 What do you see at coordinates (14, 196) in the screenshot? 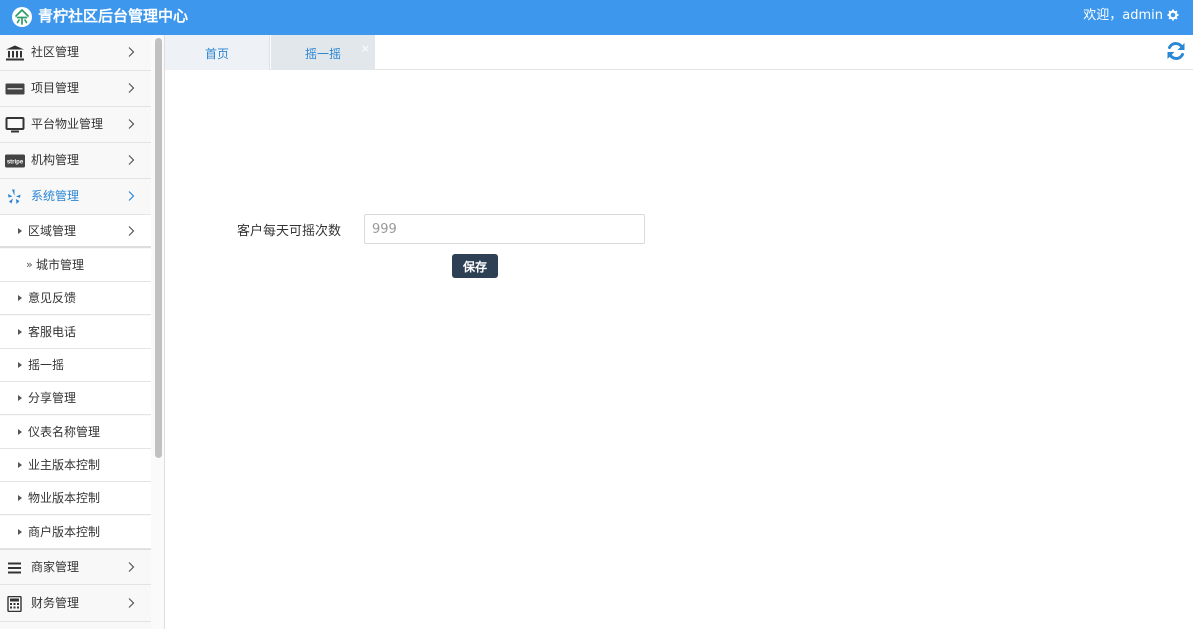
I see `yelp-icon` at bounding box center [14, 196].